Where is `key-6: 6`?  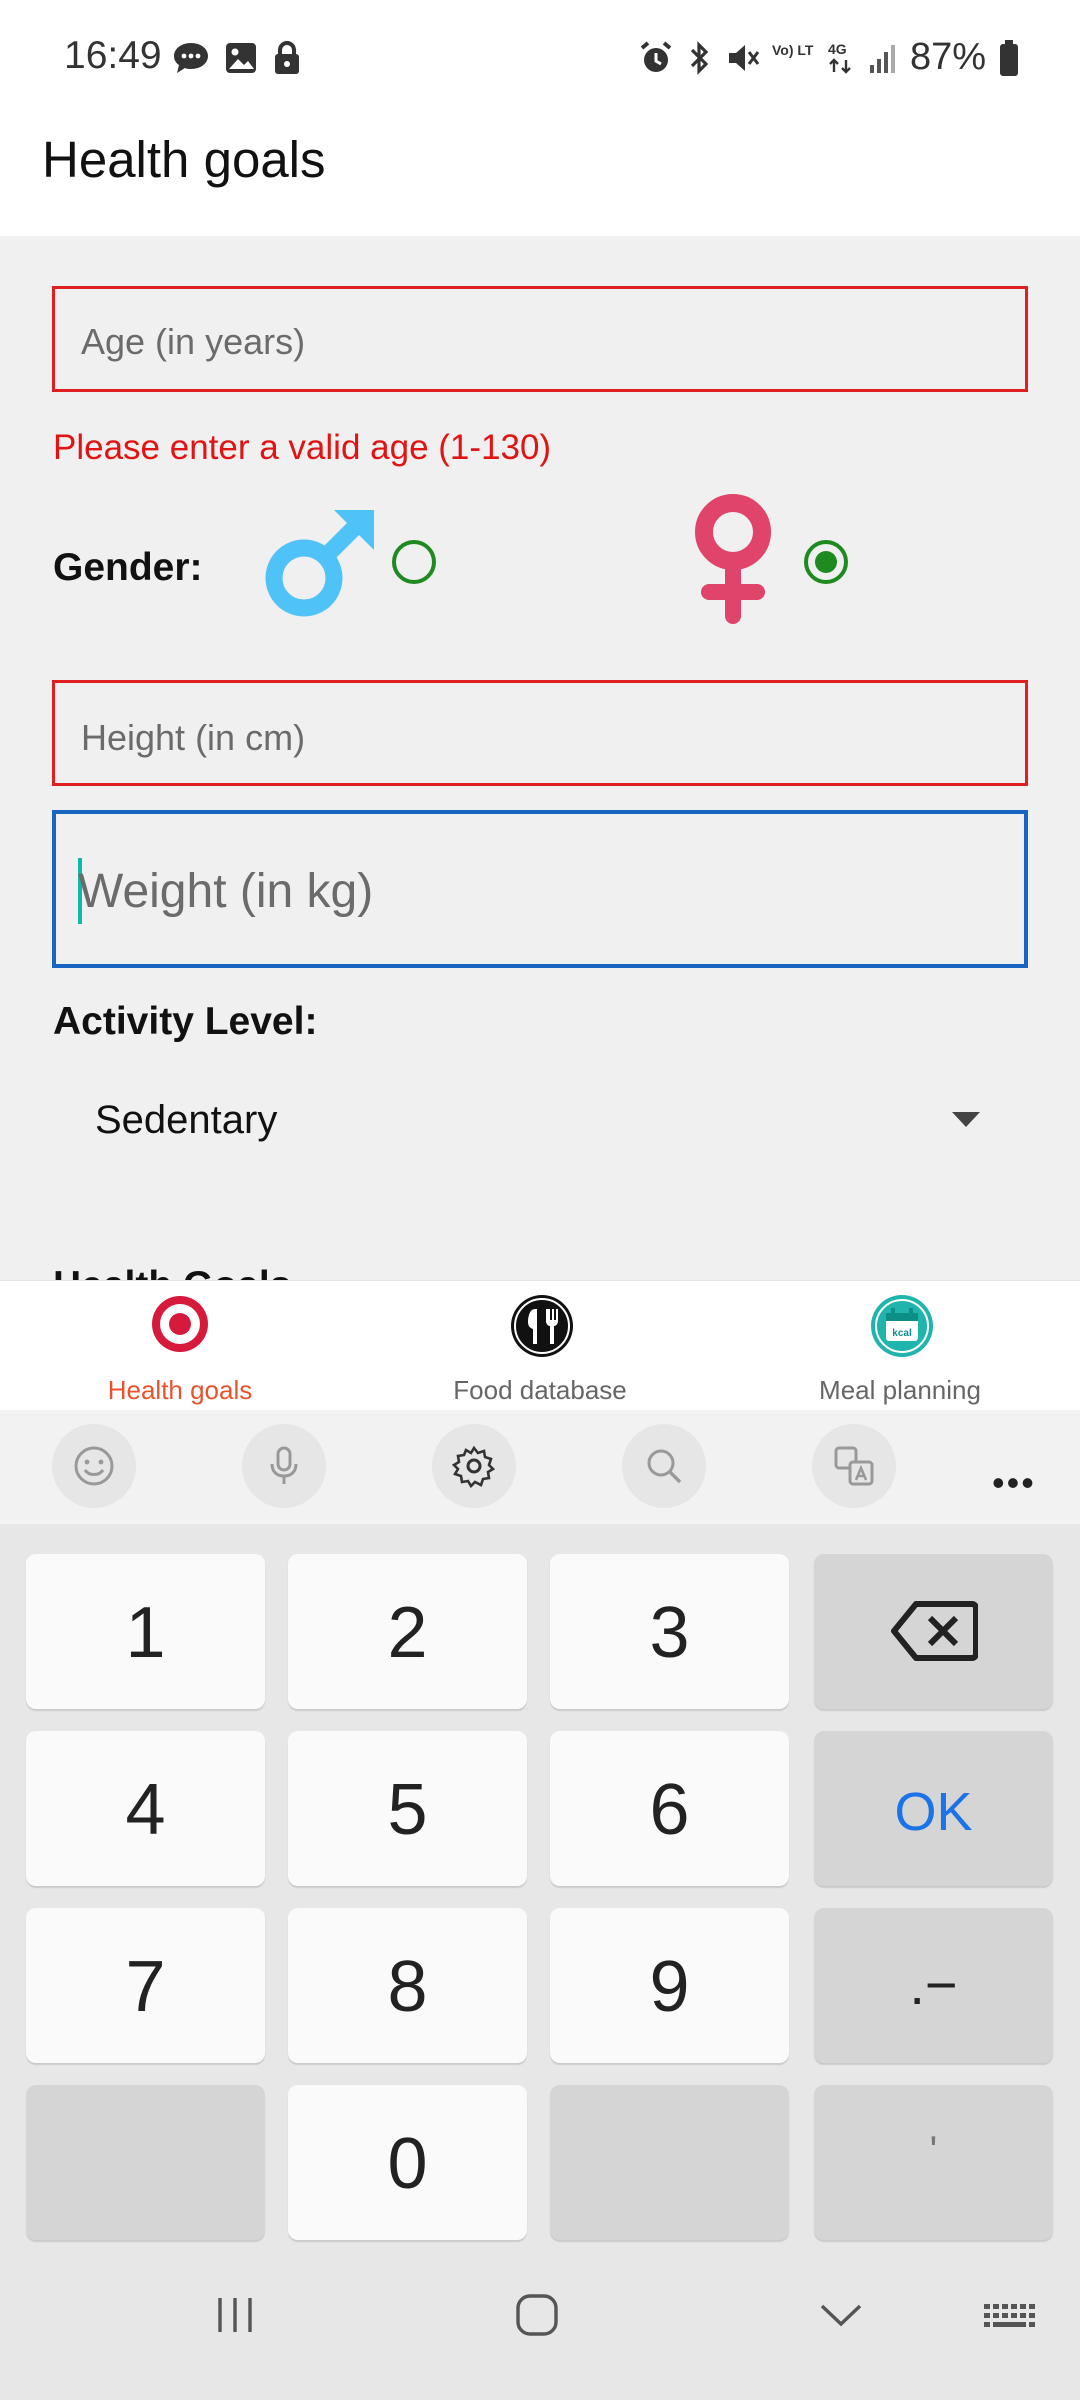
key-6: 6 is located at coordinates (669, 1808).